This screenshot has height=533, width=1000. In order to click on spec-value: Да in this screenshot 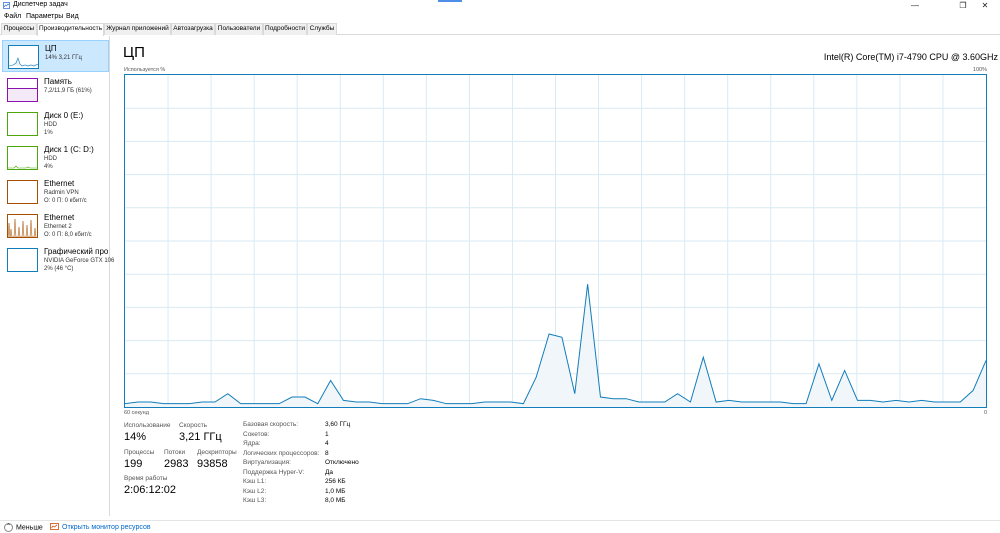, I will do `click(329, 472)`.